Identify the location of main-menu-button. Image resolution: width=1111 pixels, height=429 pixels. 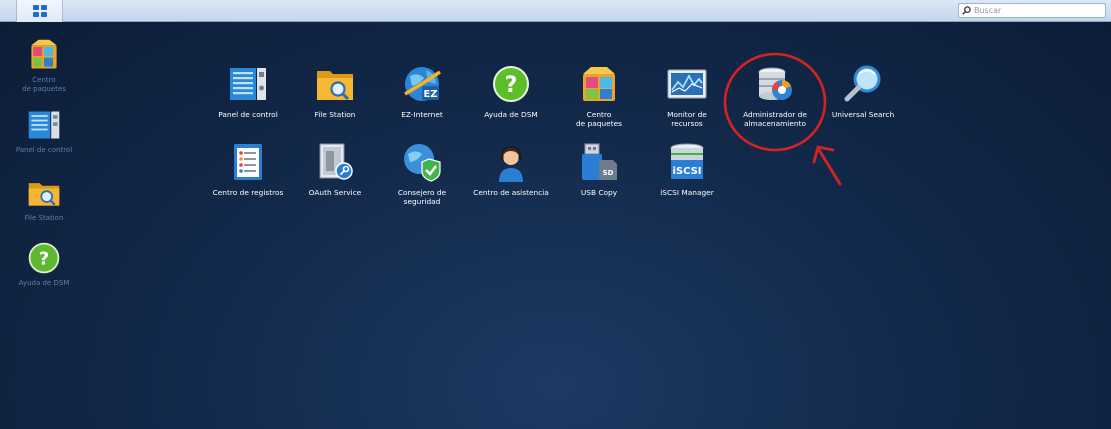
(39, 11).